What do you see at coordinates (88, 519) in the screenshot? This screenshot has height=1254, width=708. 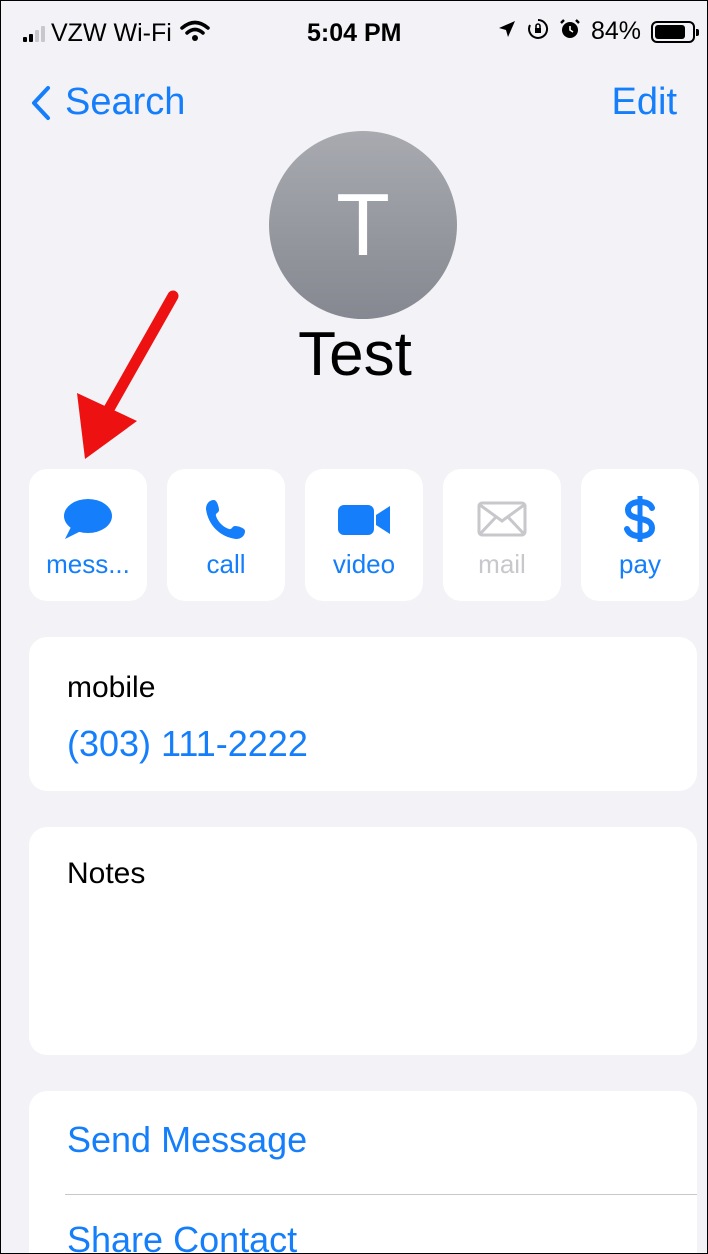 I see `message-bubble-icon` at bounding box center [88, 519].